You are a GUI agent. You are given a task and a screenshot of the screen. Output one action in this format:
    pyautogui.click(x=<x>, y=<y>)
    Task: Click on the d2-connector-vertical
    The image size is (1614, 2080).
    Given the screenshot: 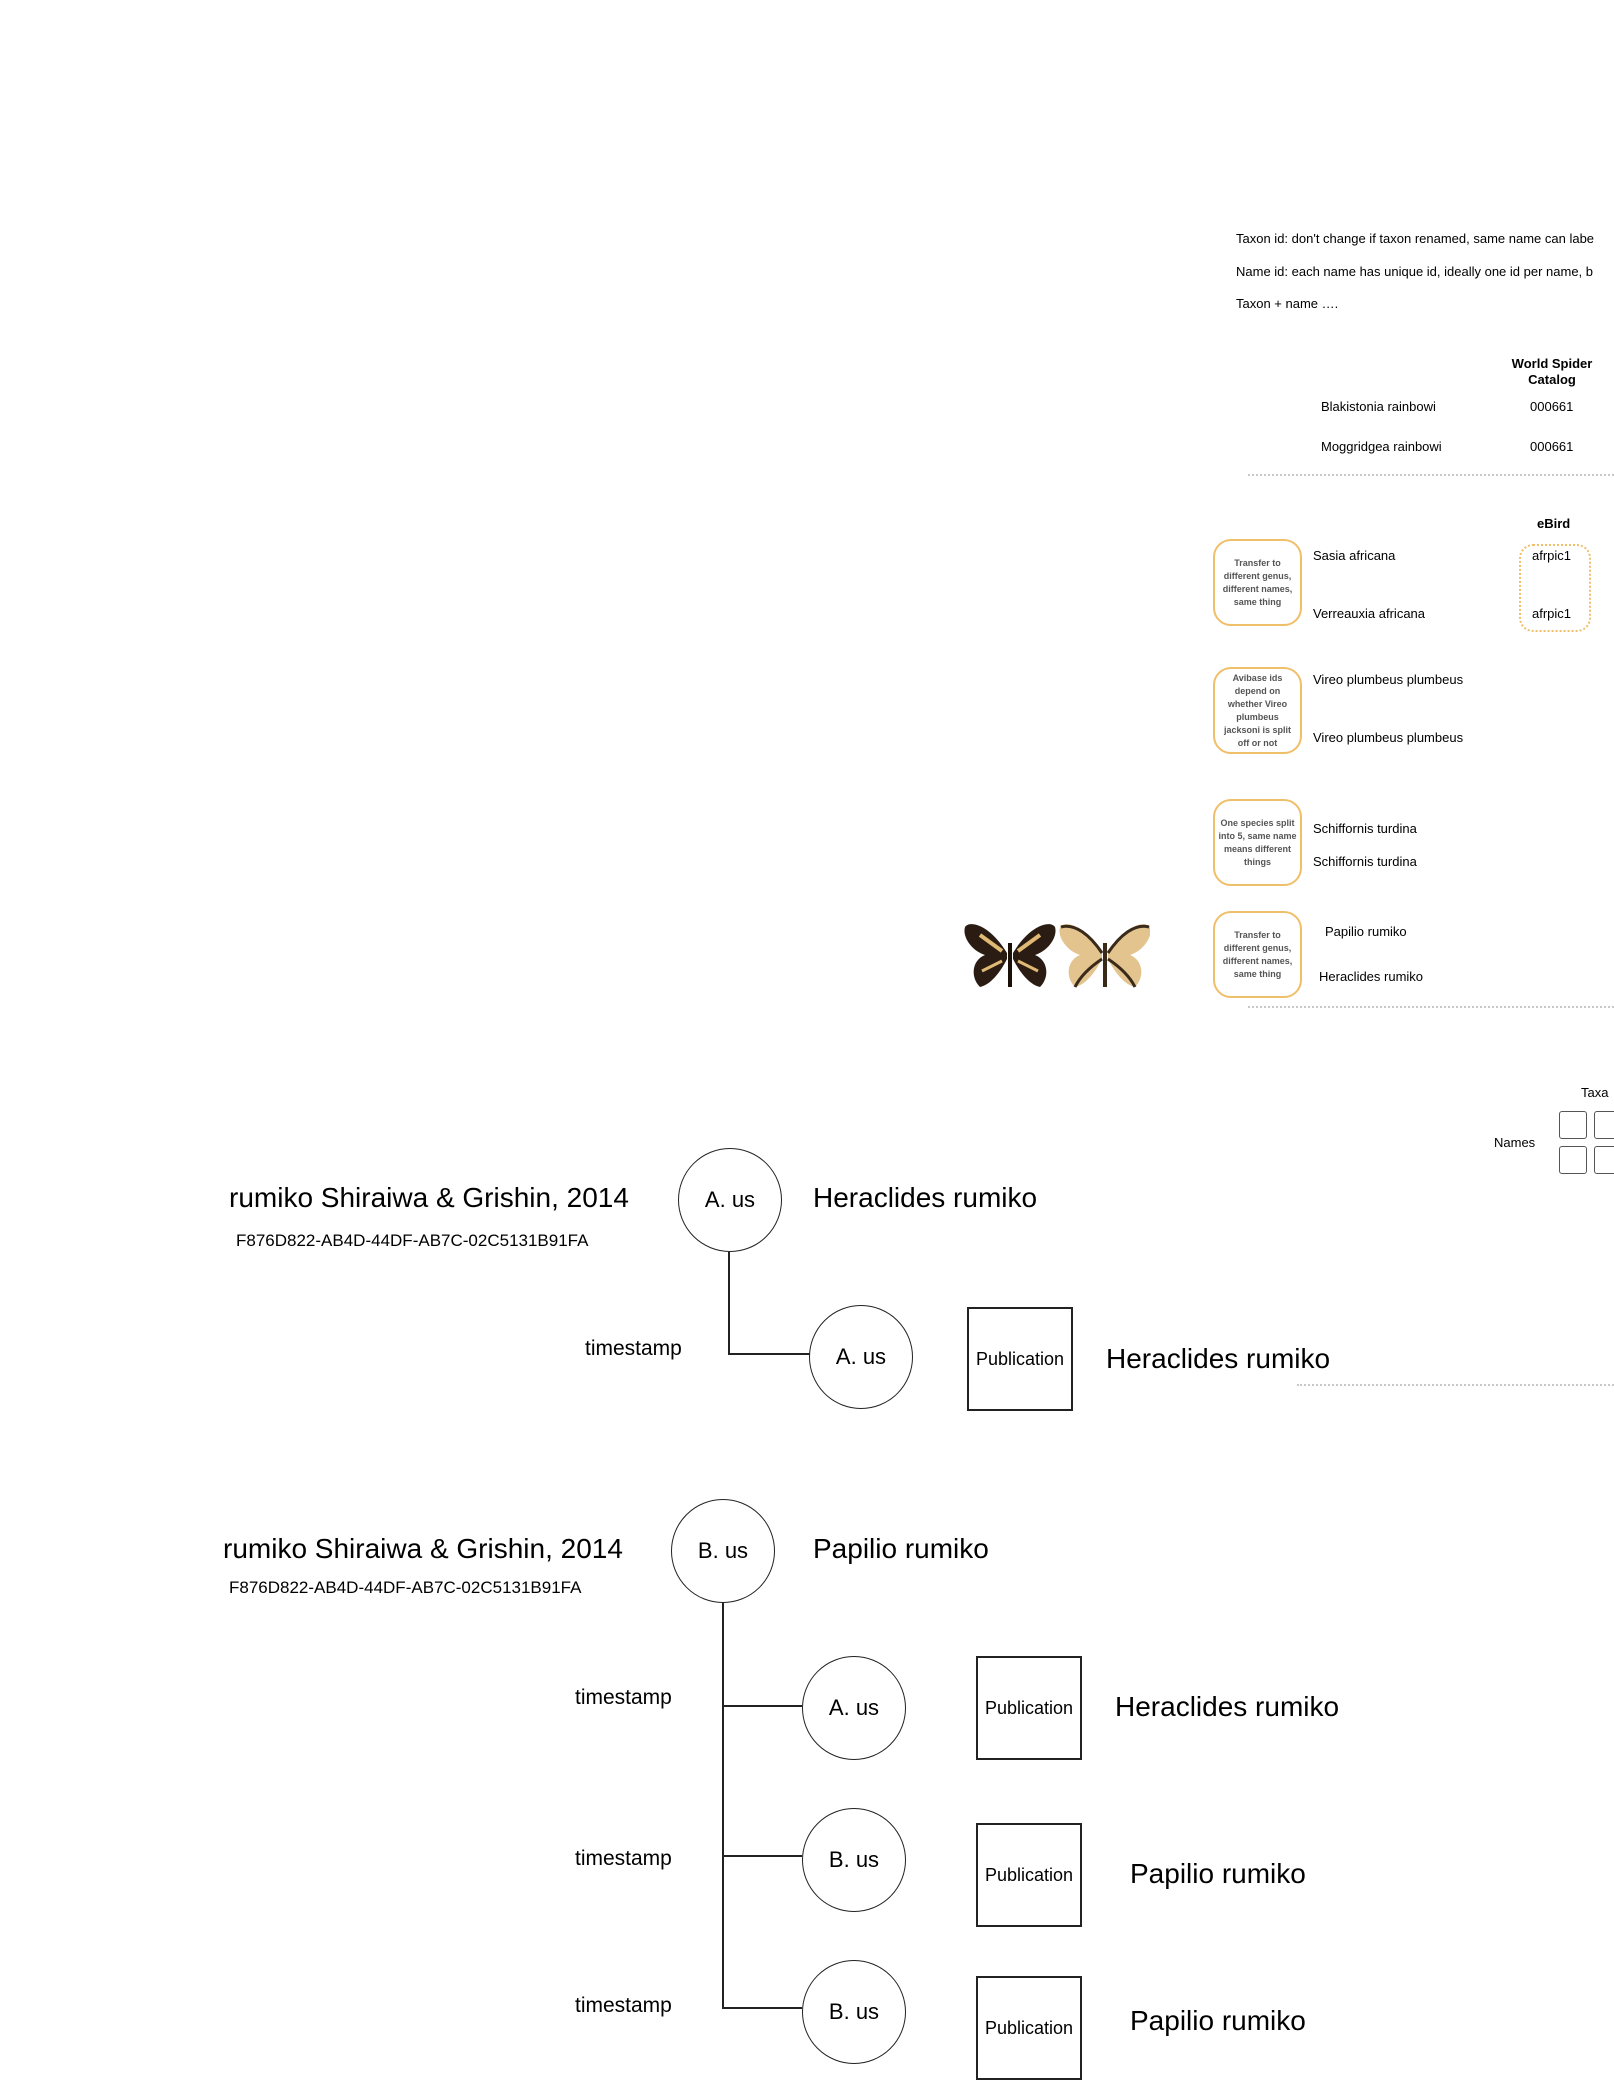 What is the action you would take?
    pyautogui.click(x=723, y=1805)
    